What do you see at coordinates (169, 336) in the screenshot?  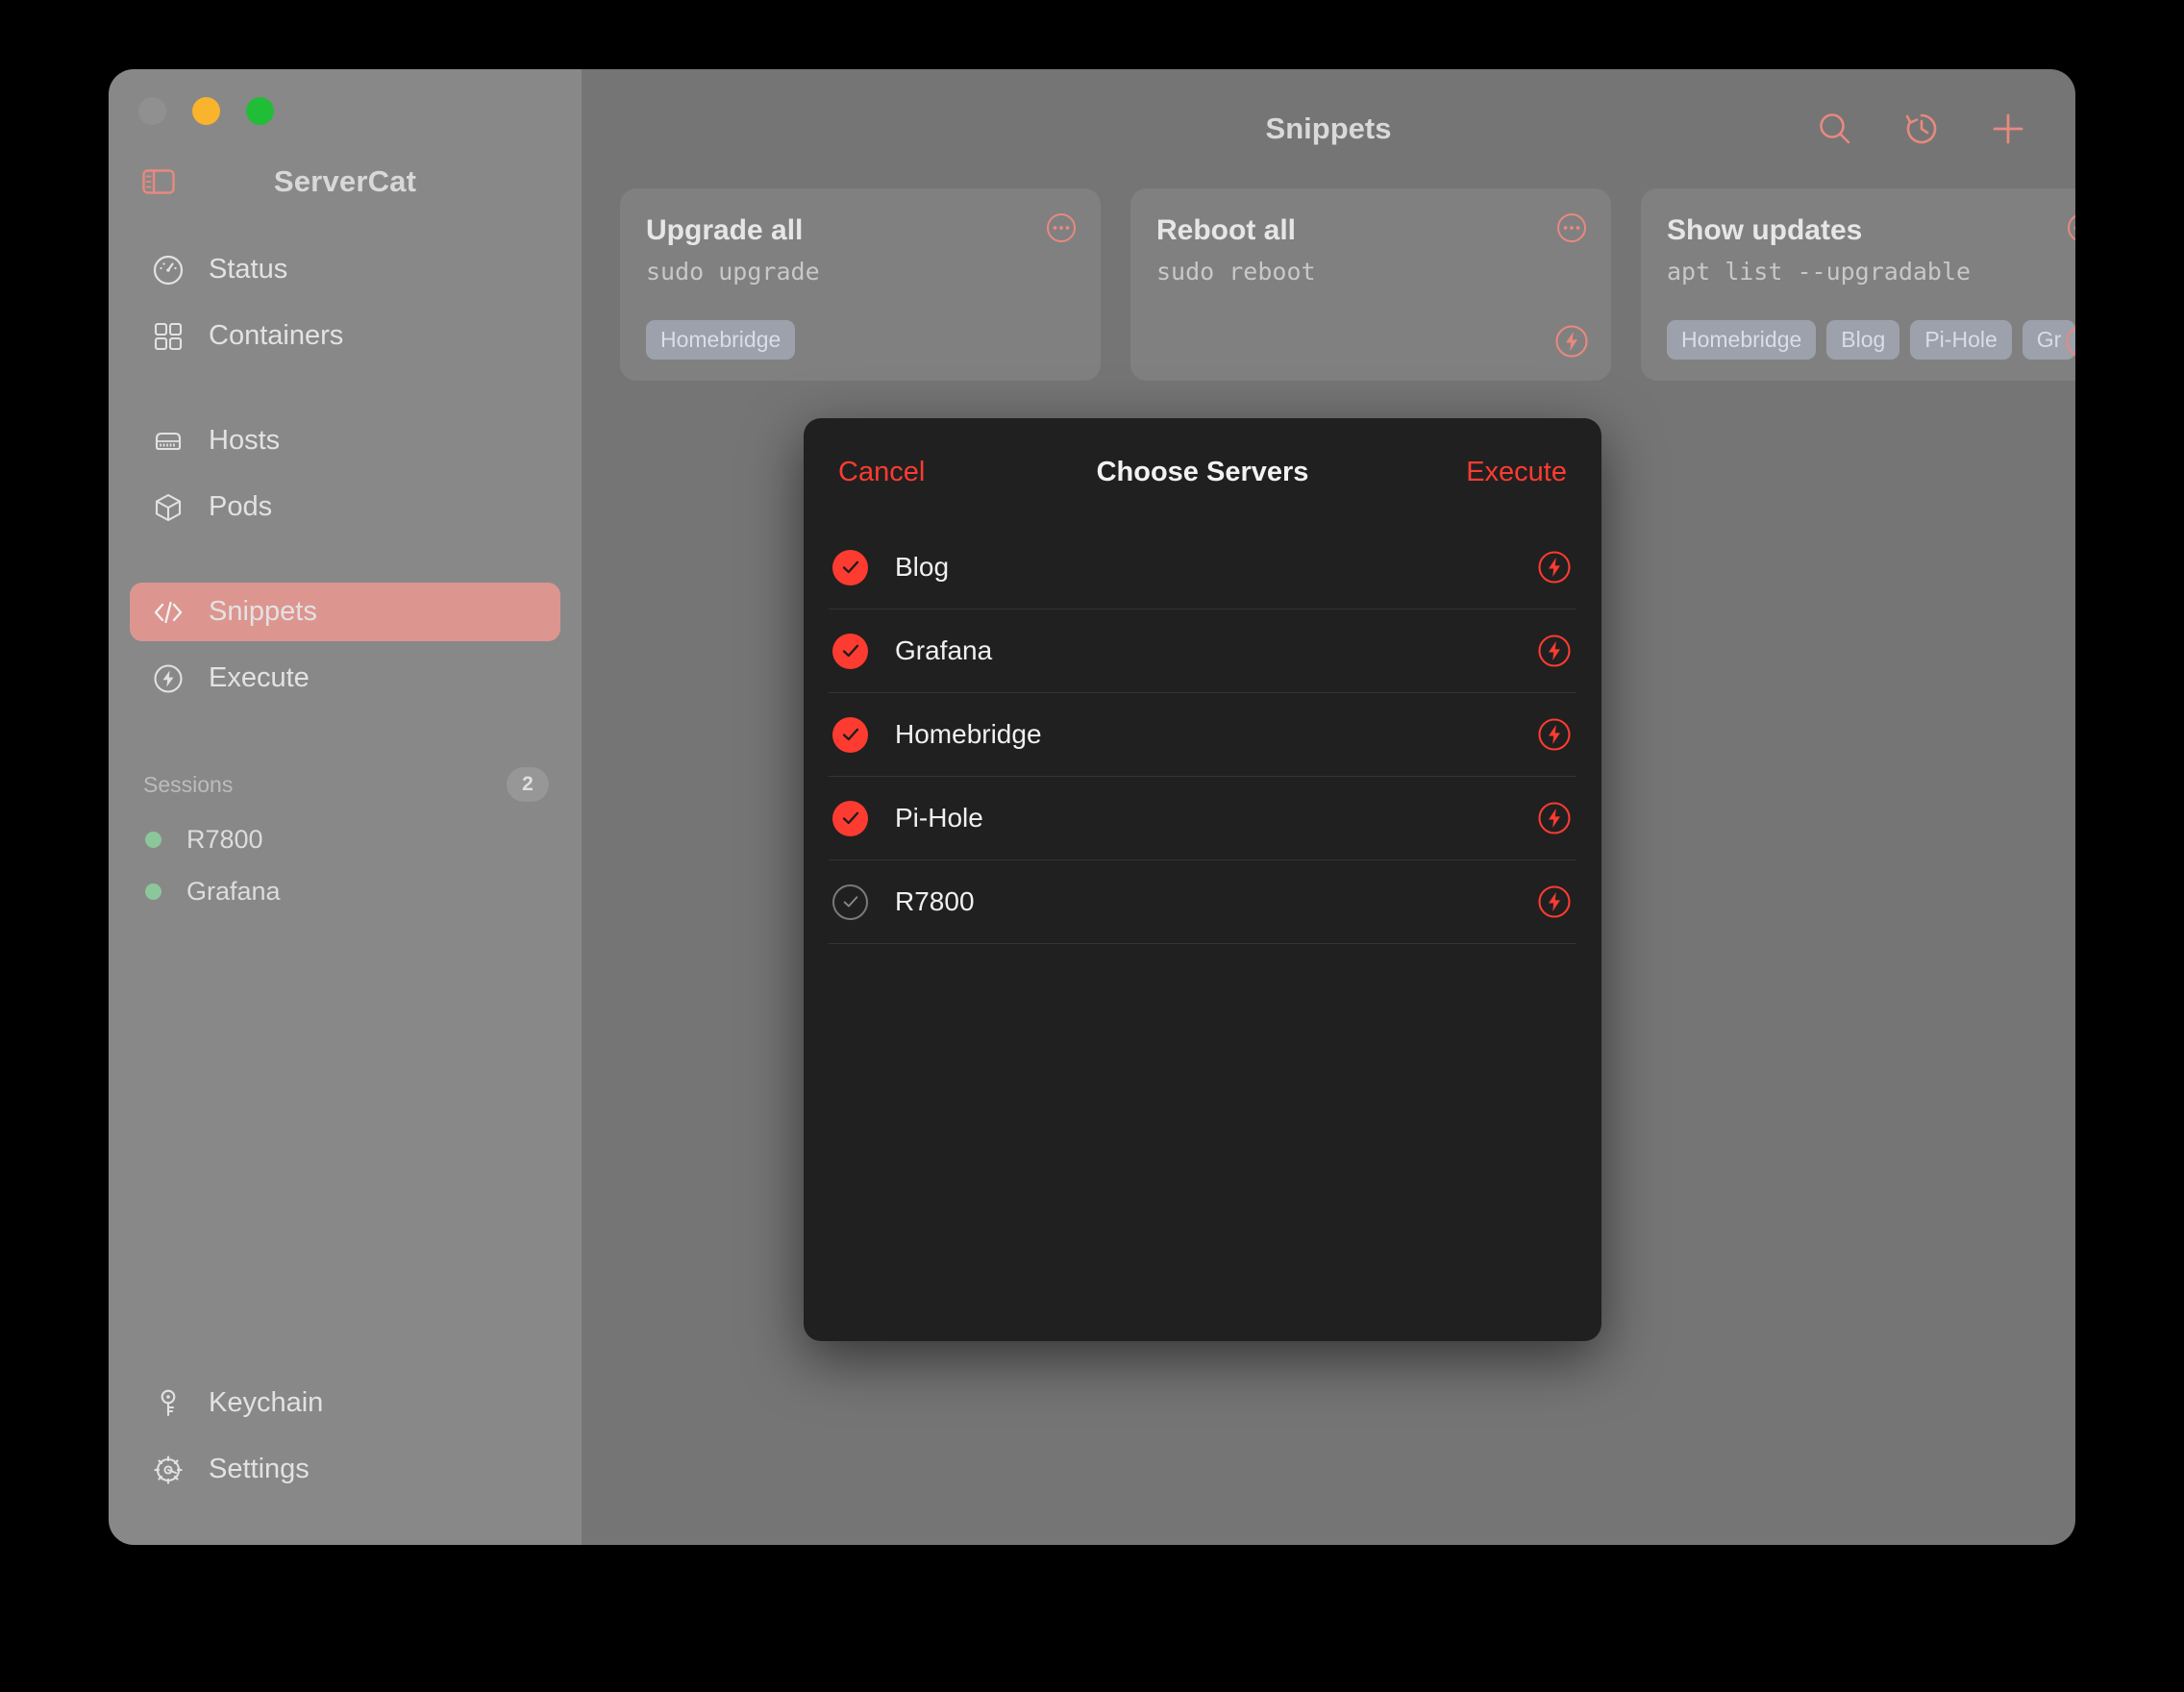 I see `grid-squares-icon` at bounding box center [169, 336].